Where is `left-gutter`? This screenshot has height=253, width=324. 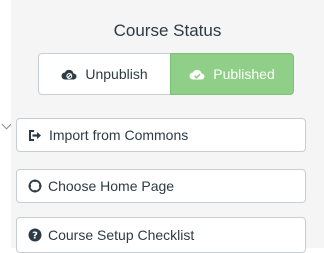 left-gutter is located at coordinates (6, 124).